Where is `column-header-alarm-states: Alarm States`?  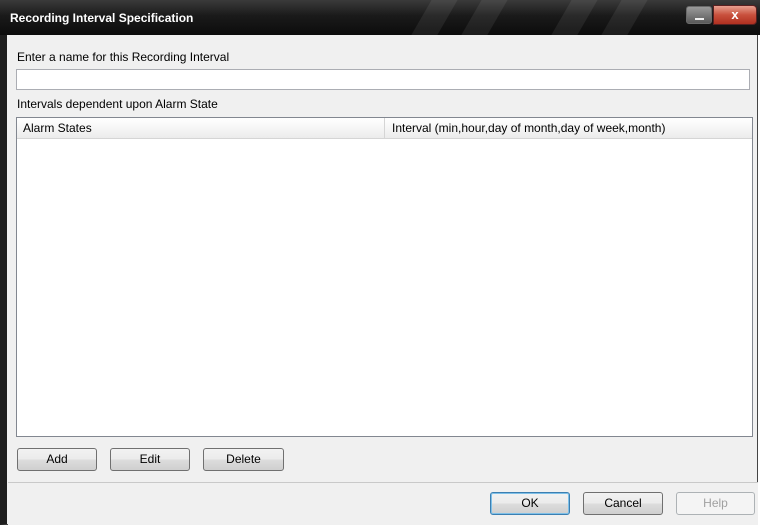 column-header-alarm-states: Alarm States is located at coordinates (201, 128).